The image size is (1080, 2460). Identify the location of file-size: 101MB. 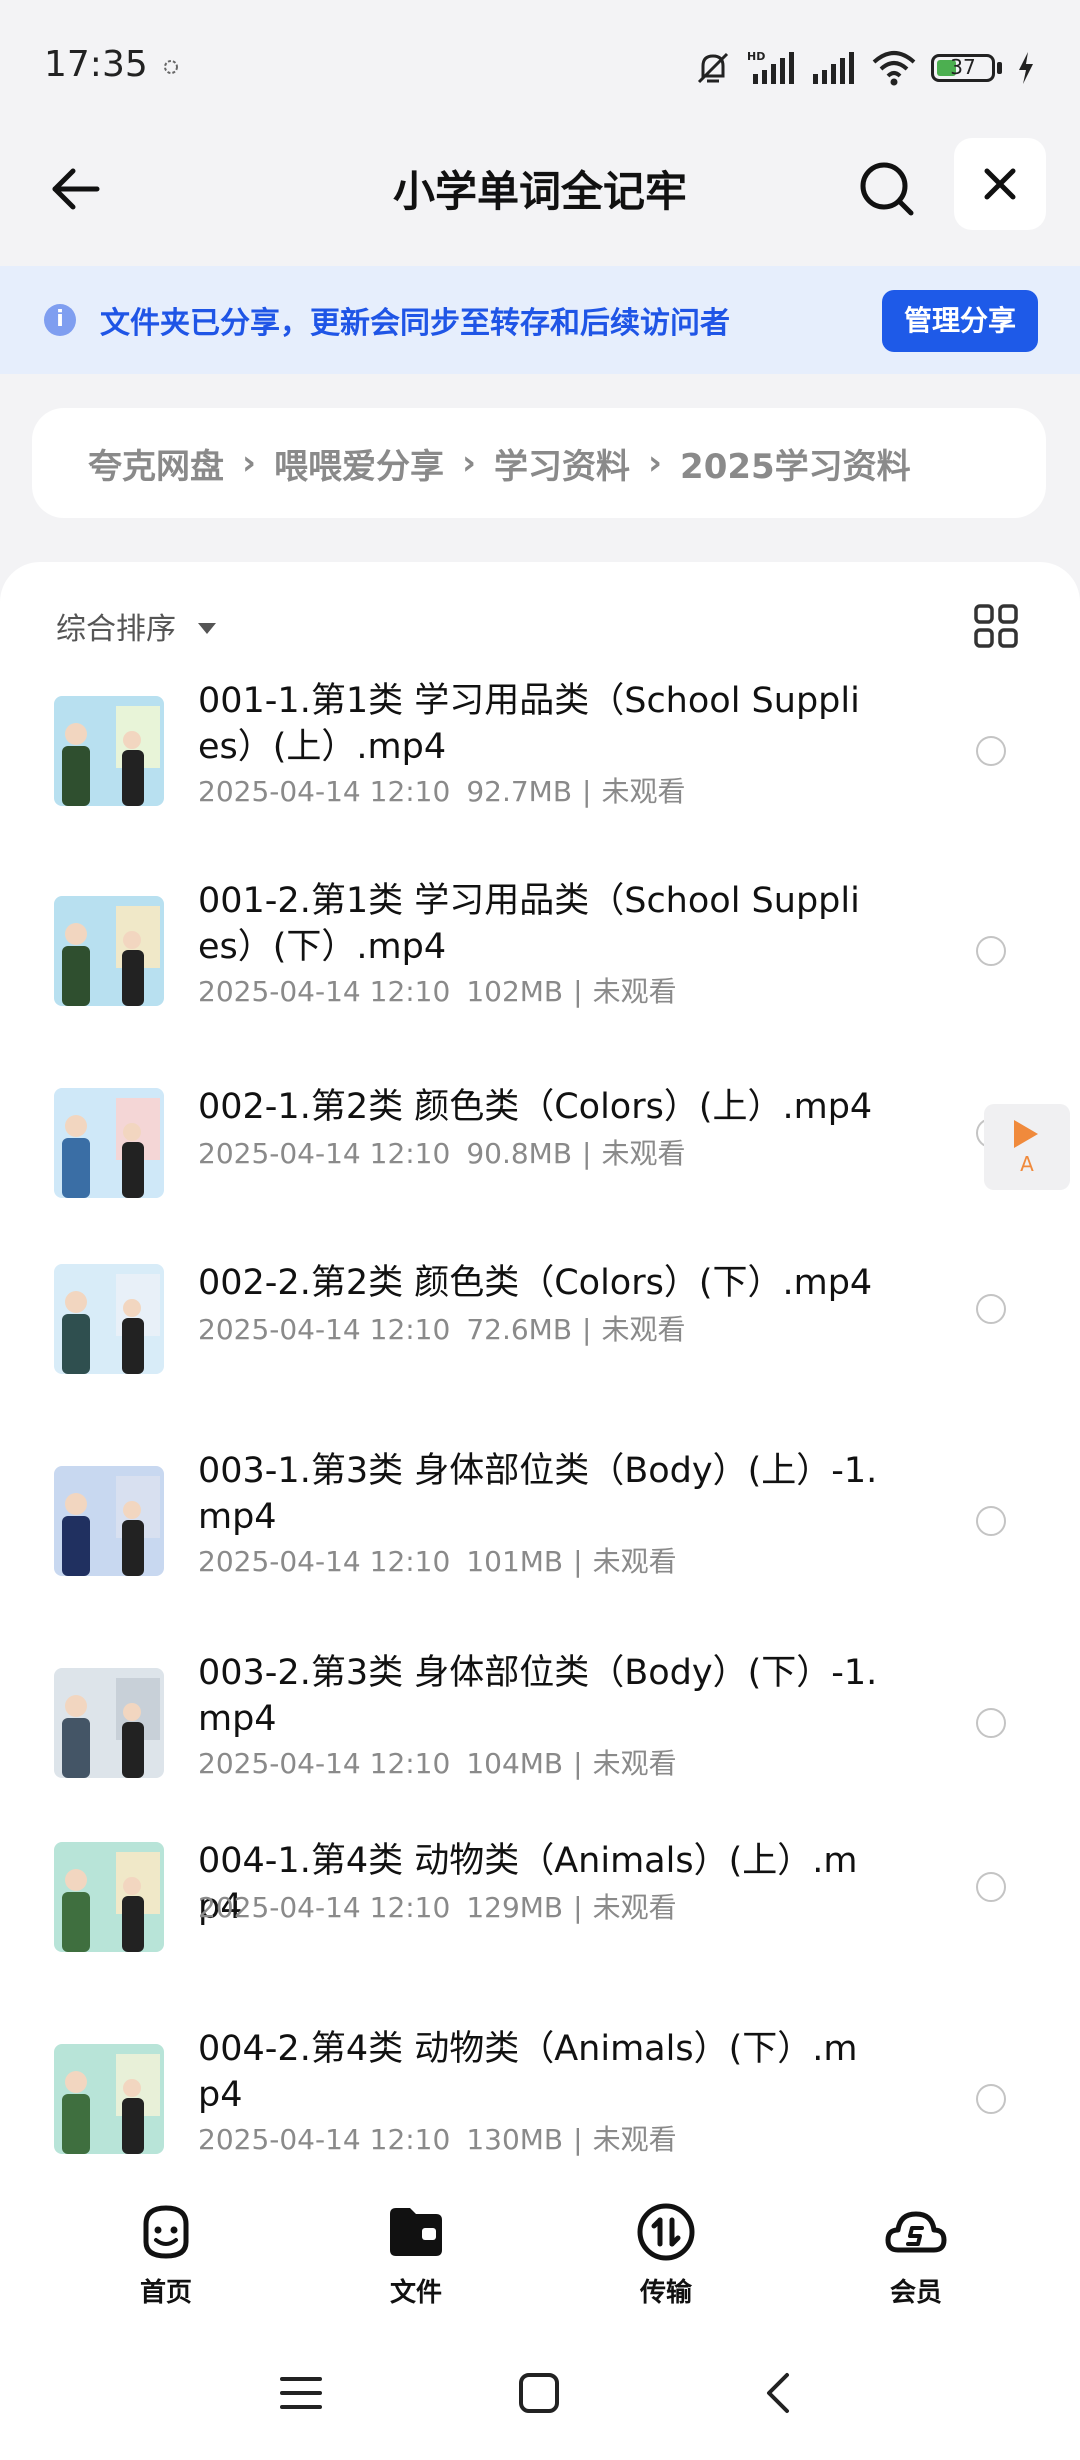
(515, 1561).